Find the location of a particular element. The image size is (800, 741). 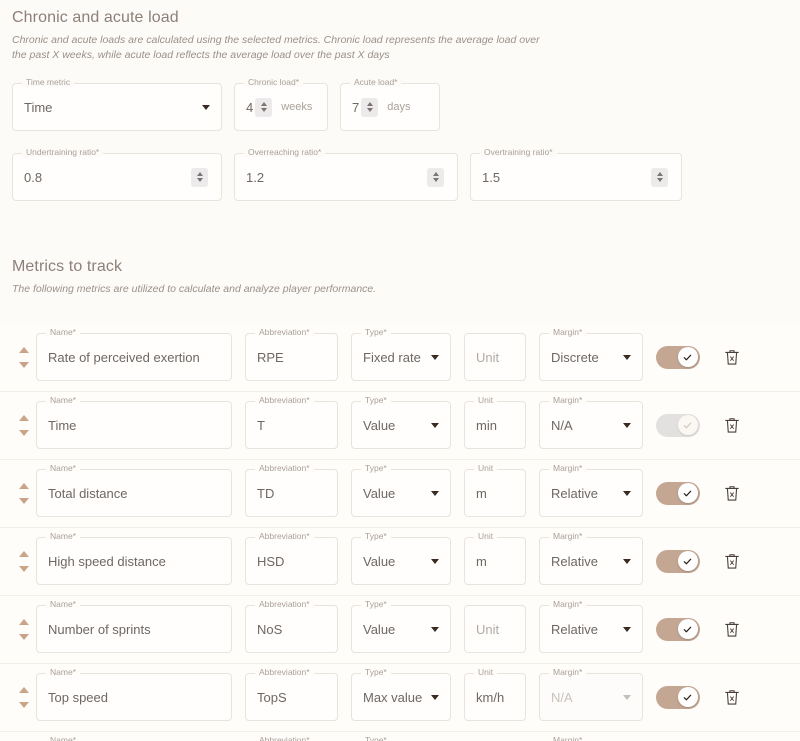

metric-margin-select: Margin* Discrete is located at coordinates (591, 355).